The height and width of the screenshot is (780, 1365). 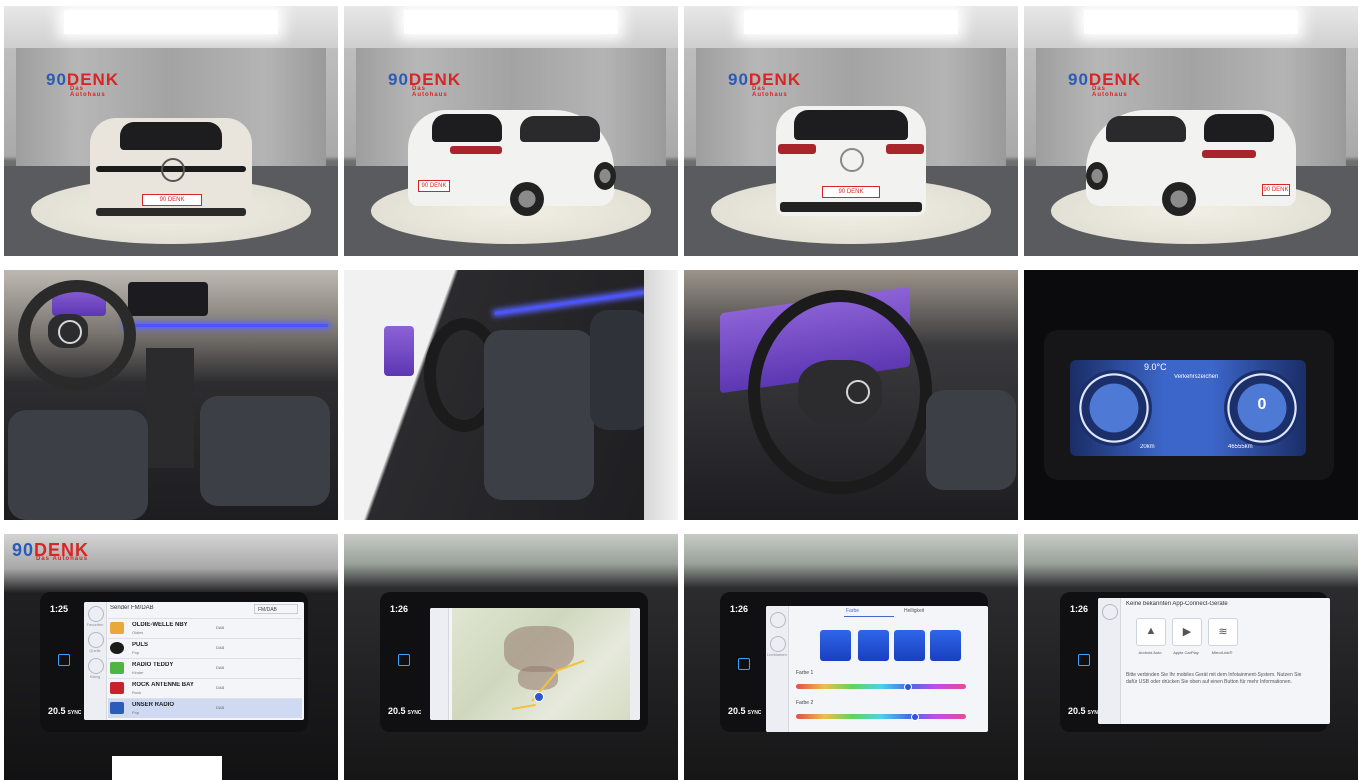 I want to click on mirrorlink-button: ≋, so click(x=1223, y=632).